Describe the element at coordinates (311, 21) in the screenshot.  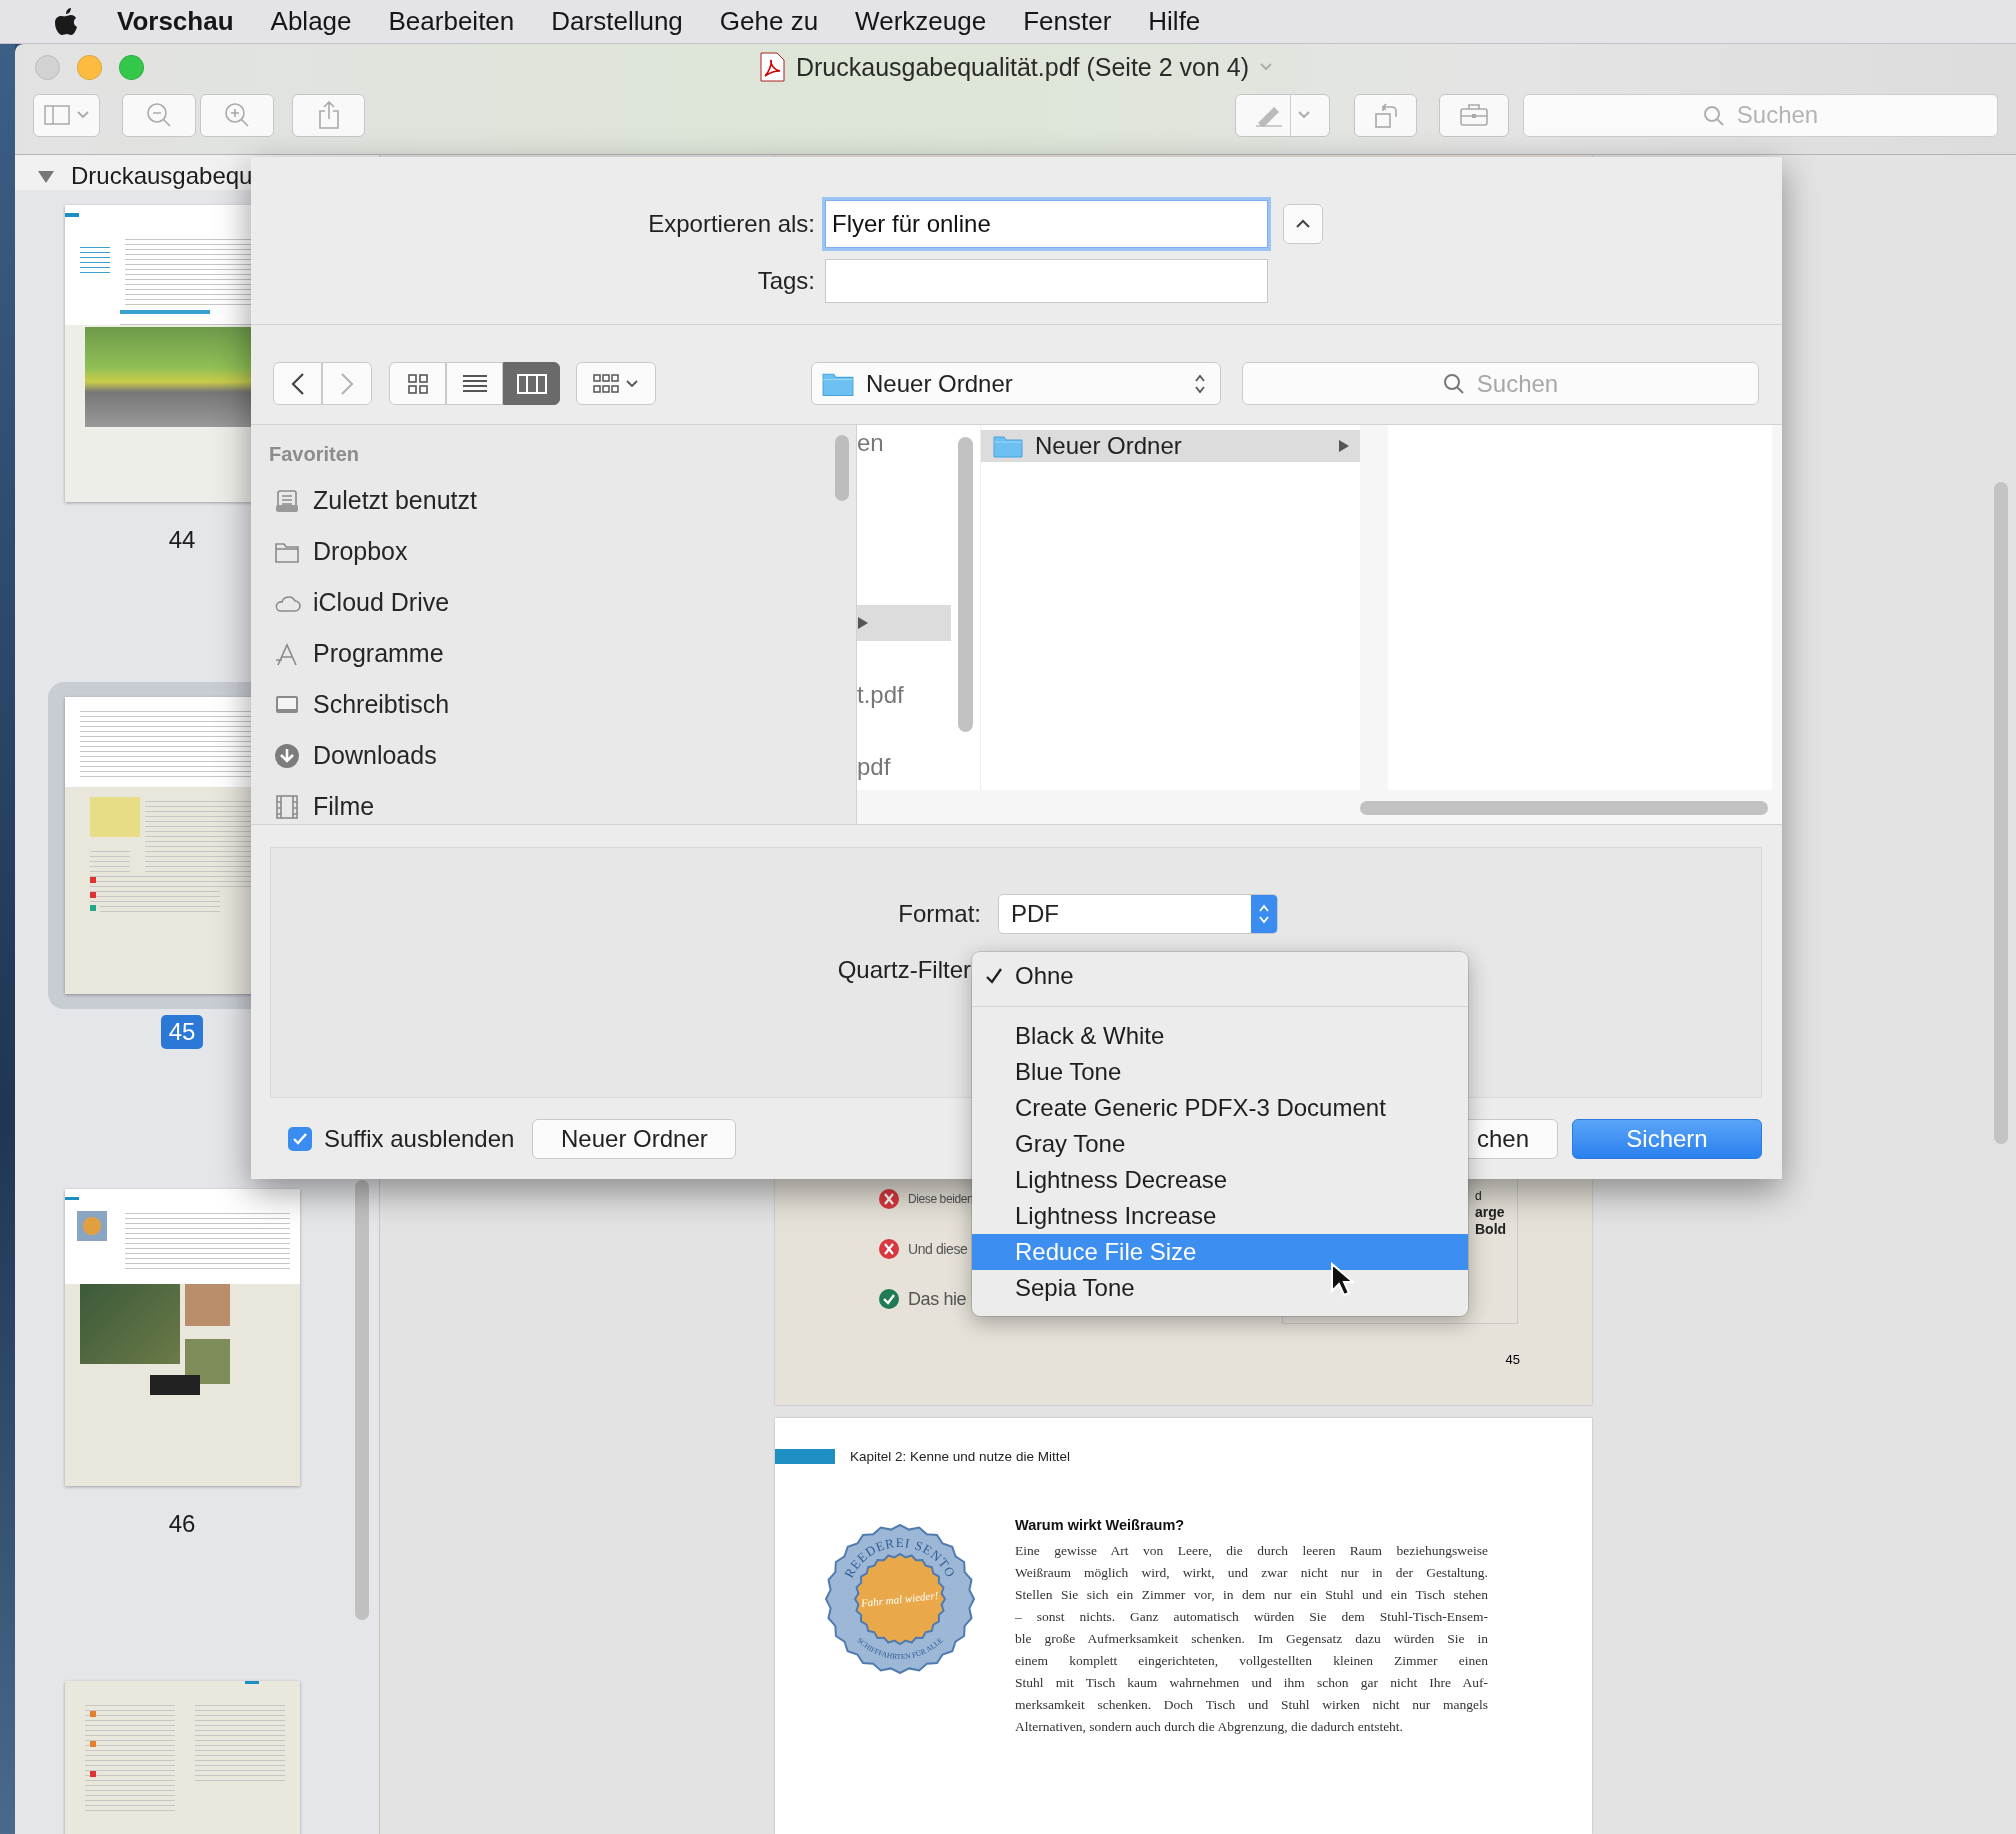
I see `menu-item: Ablage` at that location.